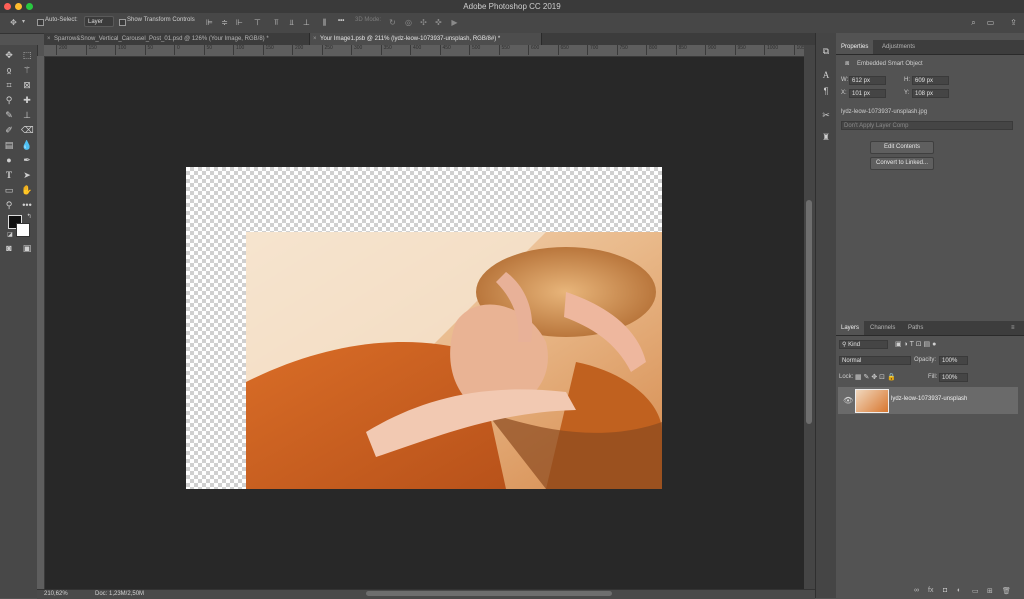 The width and height of the screenshot is (1024, 599). I want to click on adjustment-layer-icon: ◐, so click(959, 590).